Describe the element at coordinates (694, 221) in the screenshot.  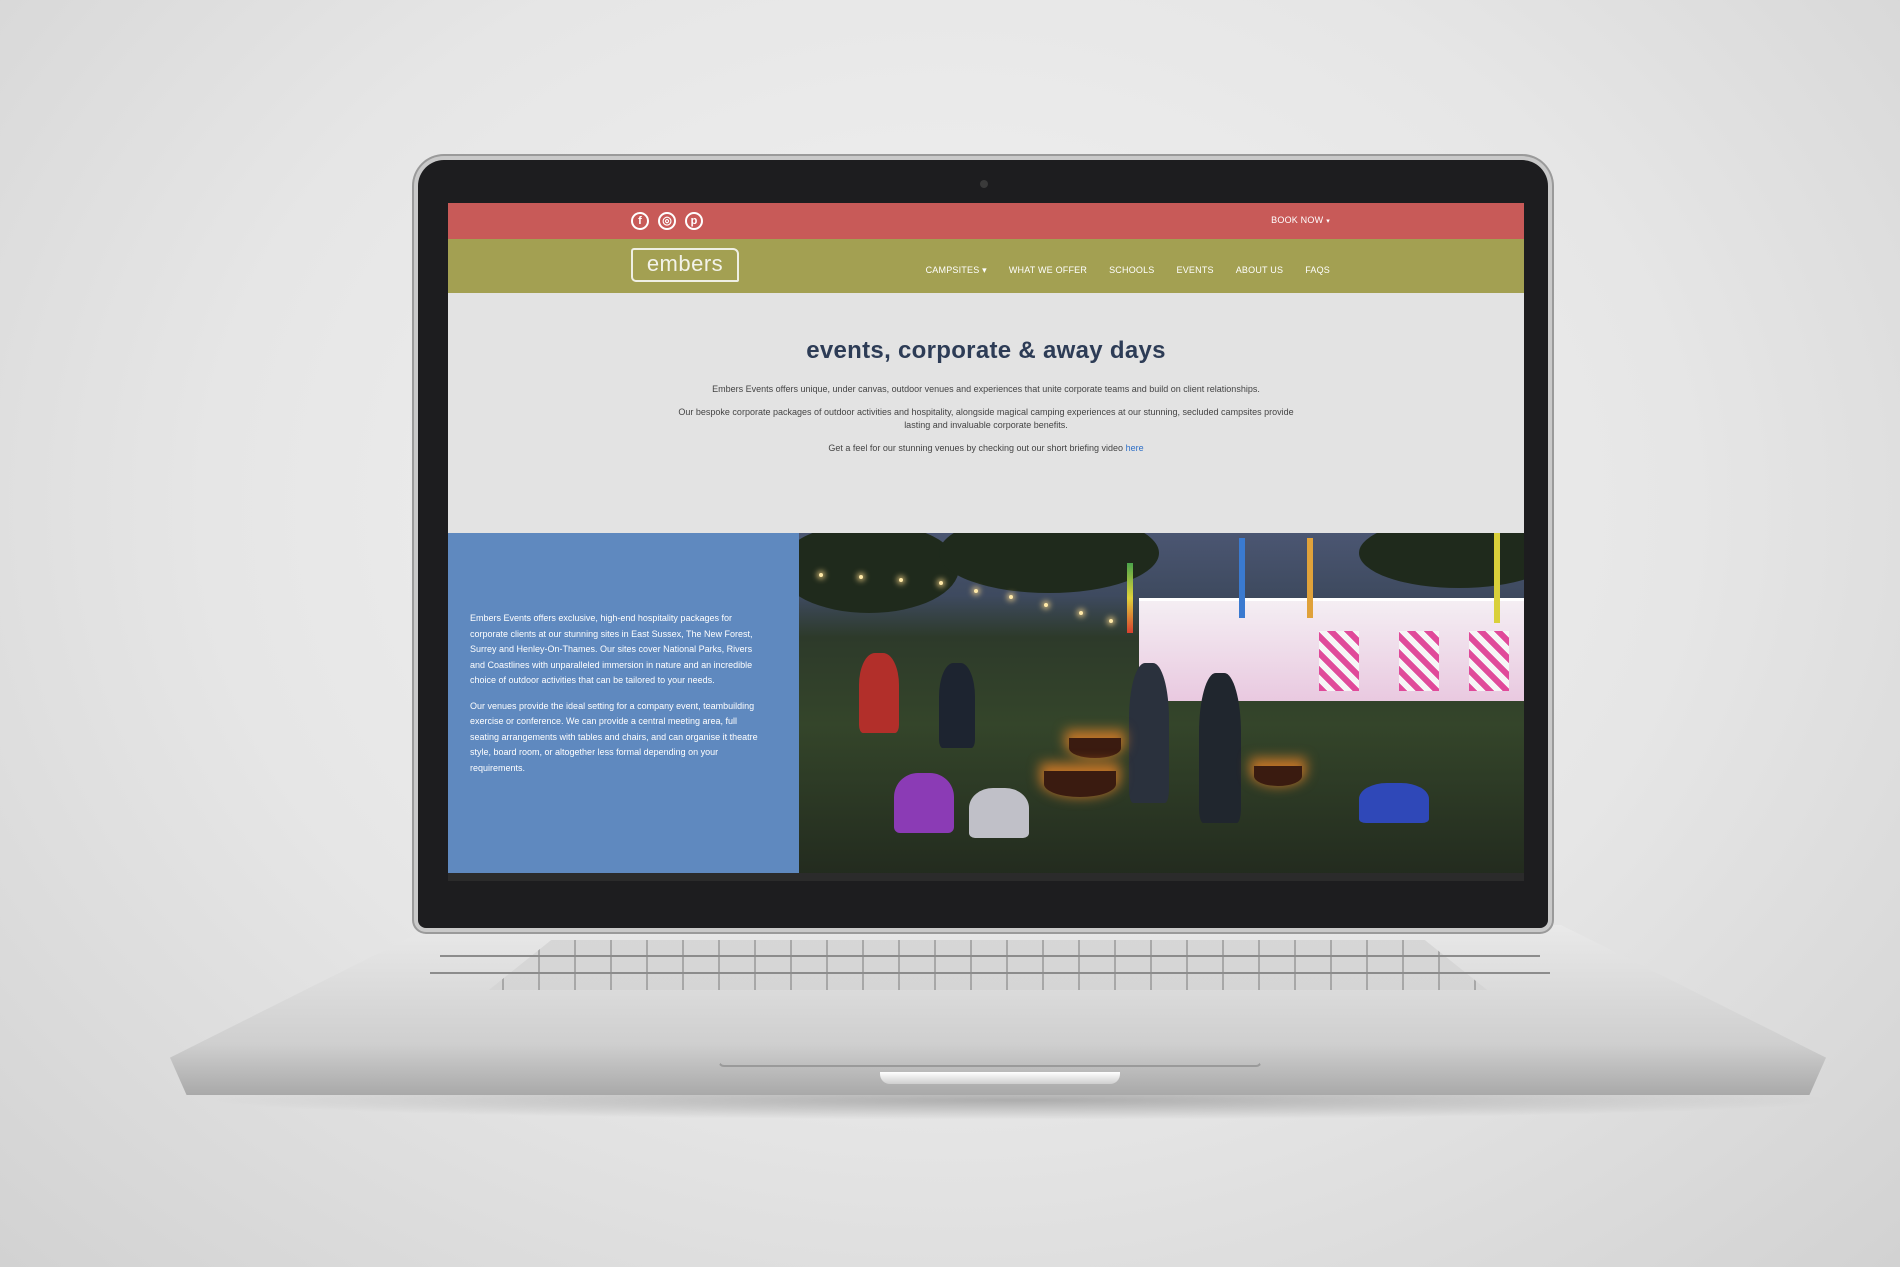
I see `pinterest-icon: p` at that location.